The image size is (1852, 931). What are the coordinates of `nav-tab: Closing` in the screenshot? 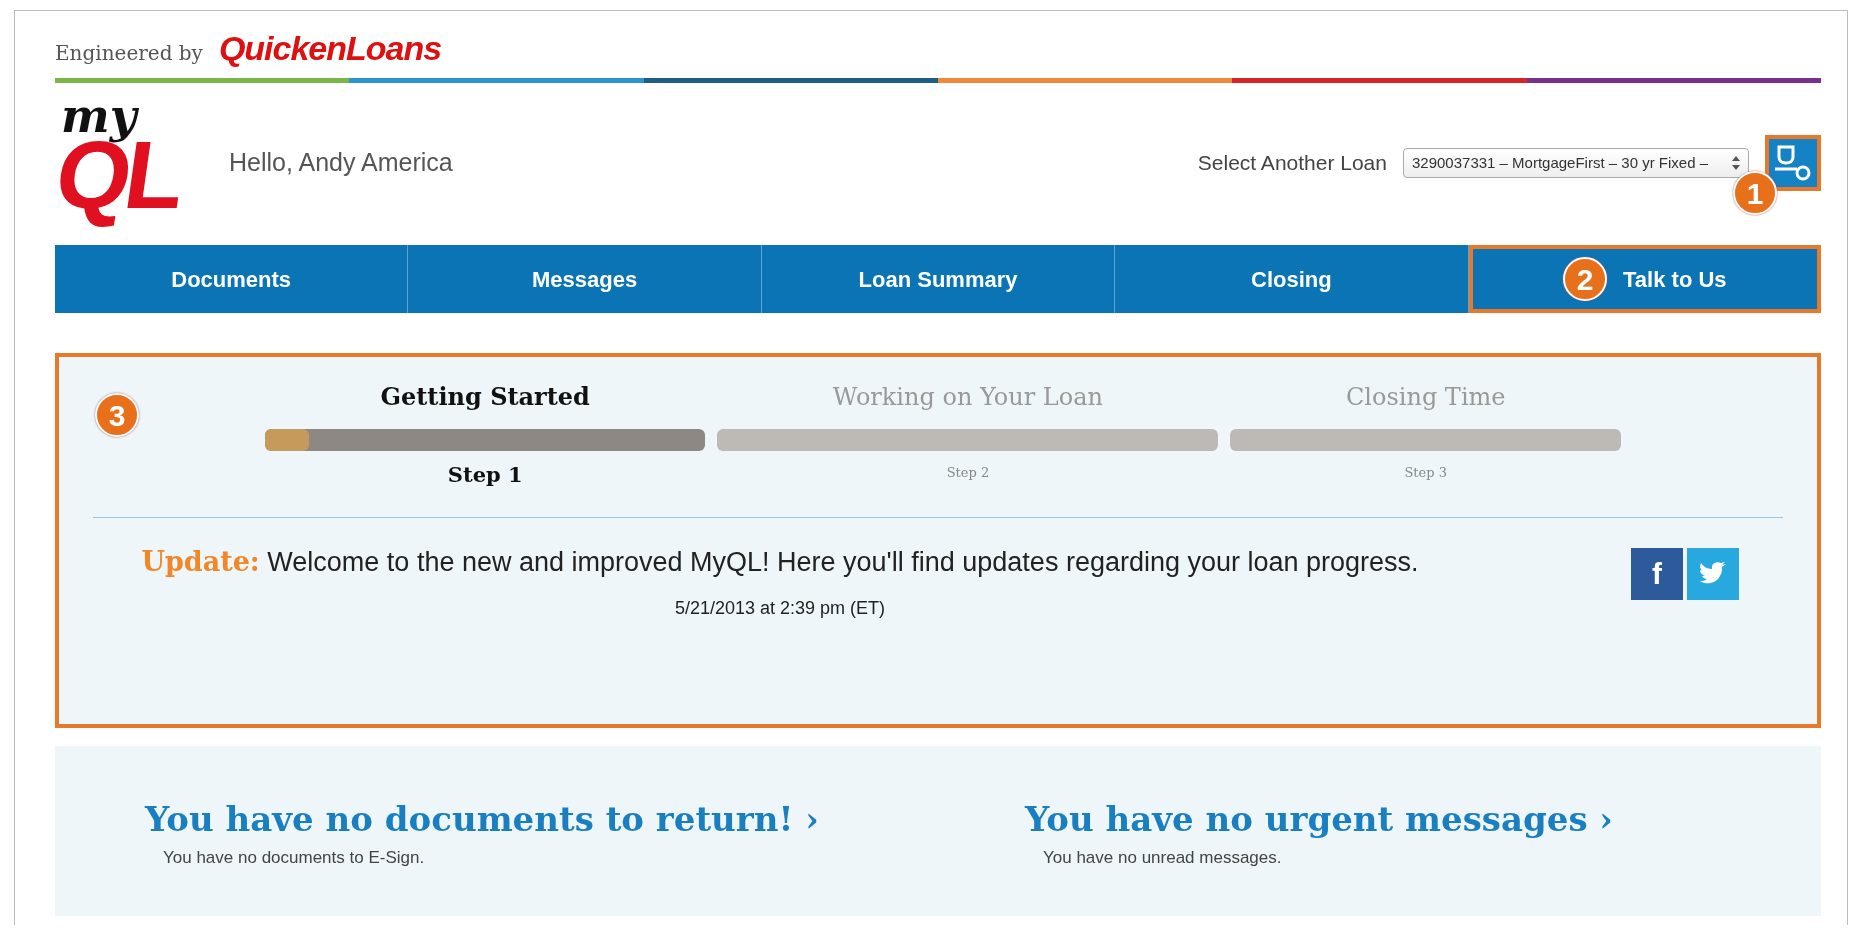 It's located at (1292, 279).